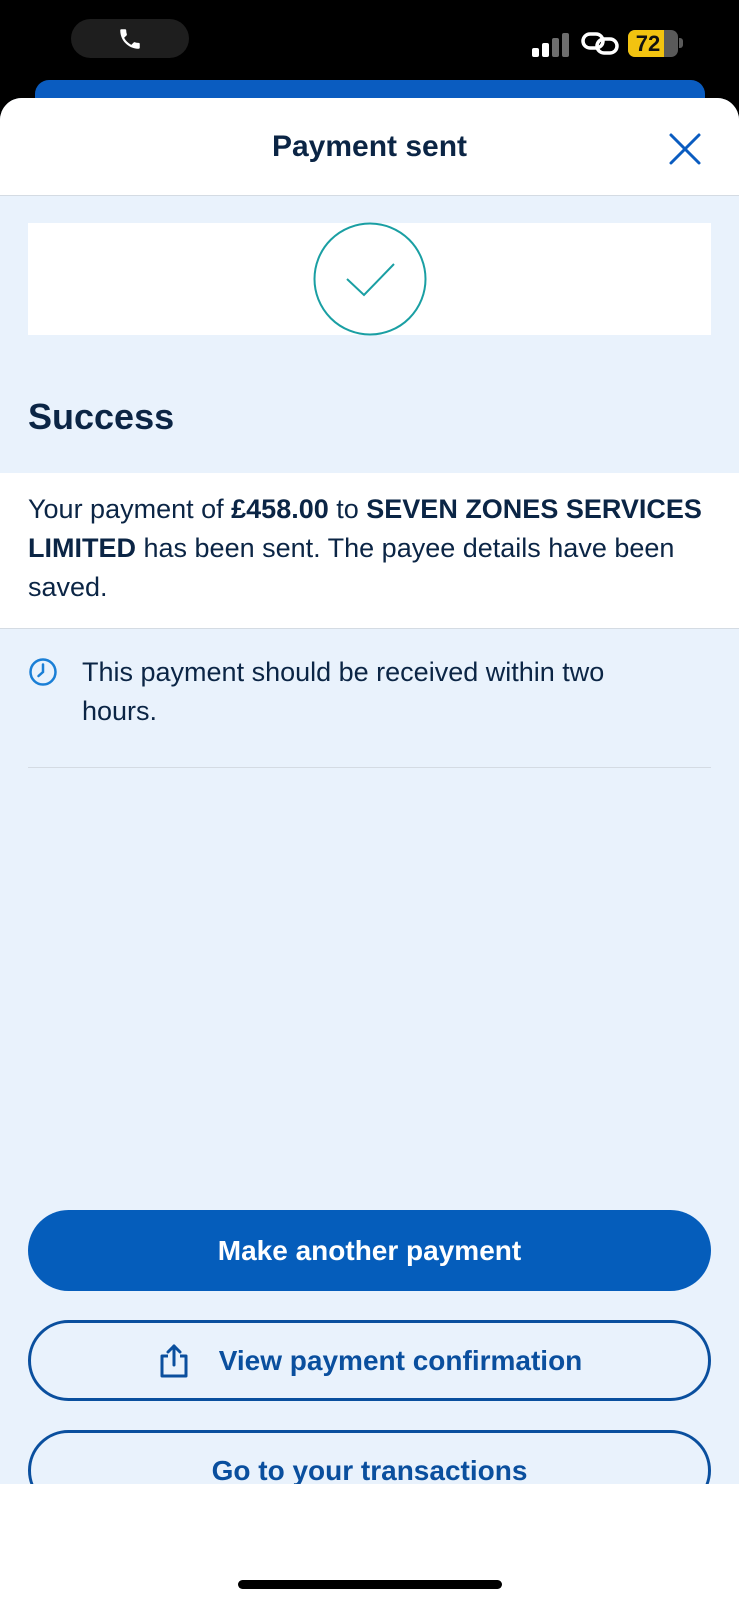 This screenshot has height=1600, width=739. I want to click on divider, so click(369, 767).